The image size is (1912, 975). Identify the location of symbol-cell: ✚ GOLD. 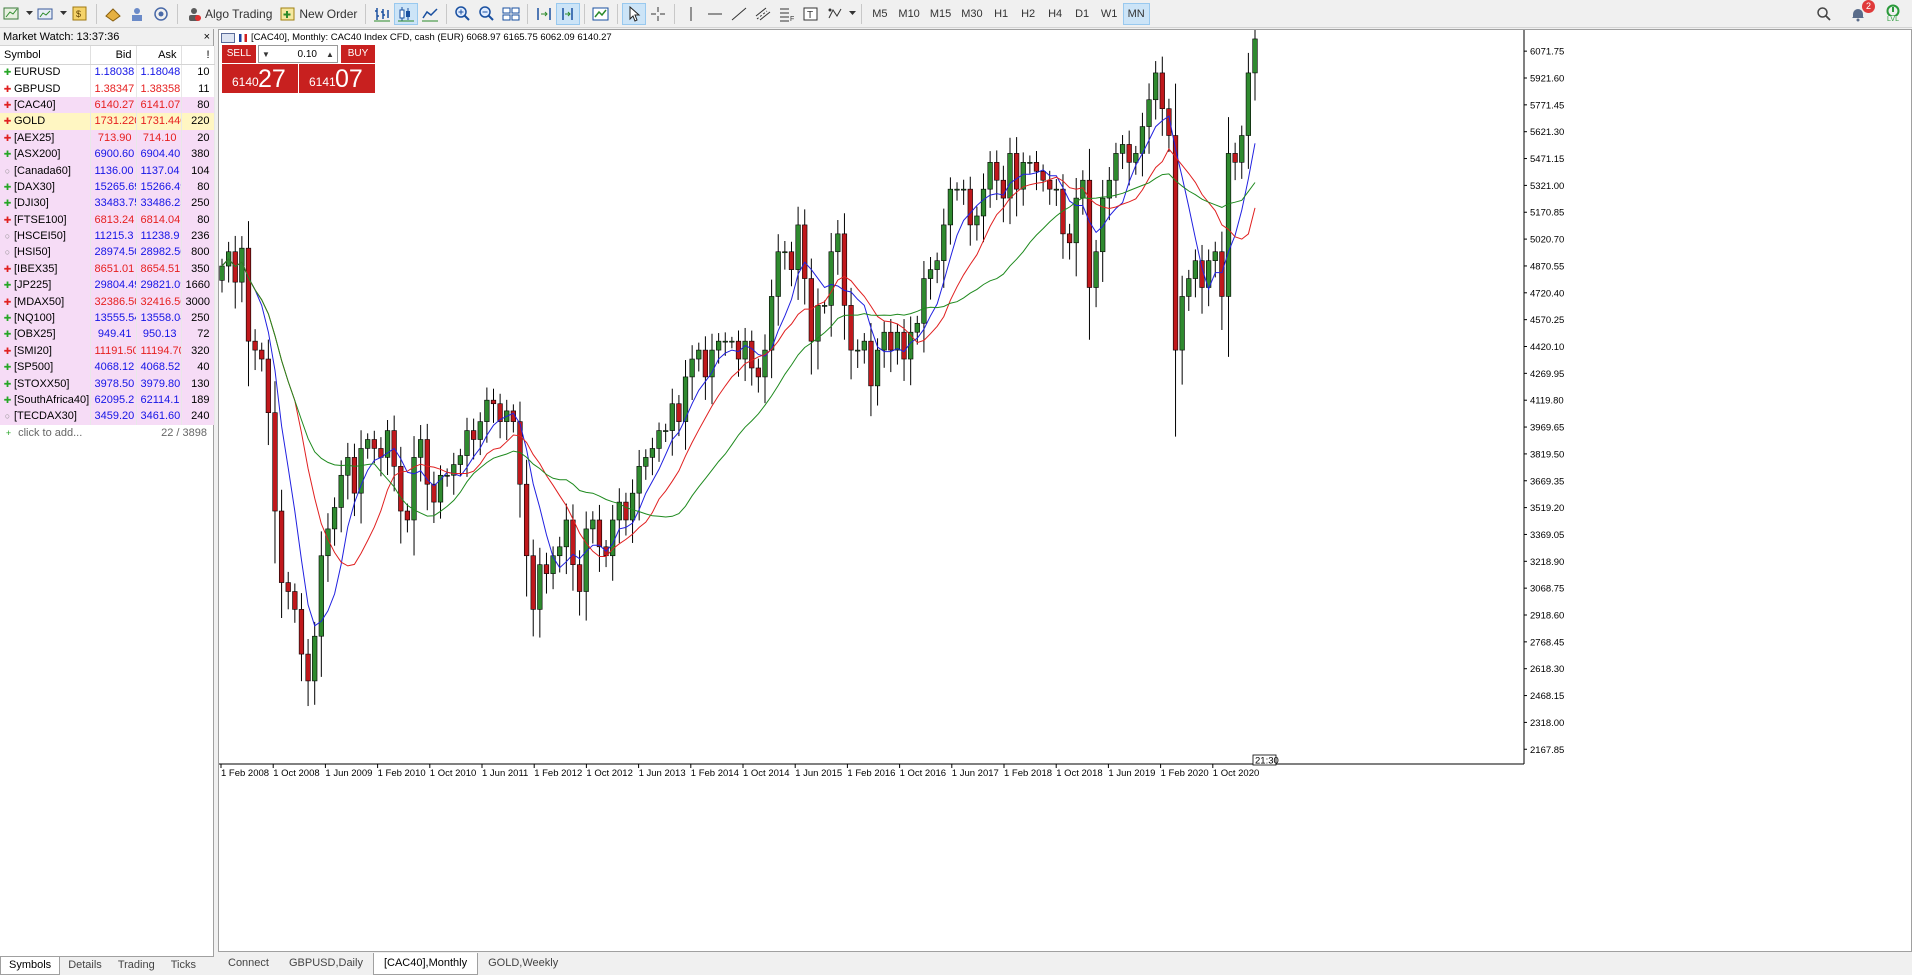
(45, 121).